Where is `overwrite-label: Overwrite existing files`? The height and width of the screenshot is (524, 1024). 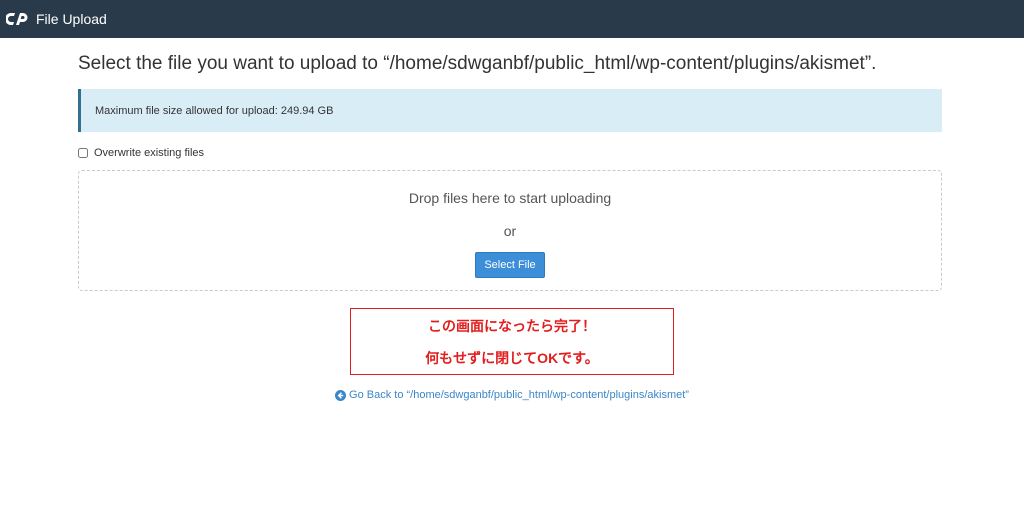 overwrite-label: Overwrite existing files is located at coordinates (149, 153).